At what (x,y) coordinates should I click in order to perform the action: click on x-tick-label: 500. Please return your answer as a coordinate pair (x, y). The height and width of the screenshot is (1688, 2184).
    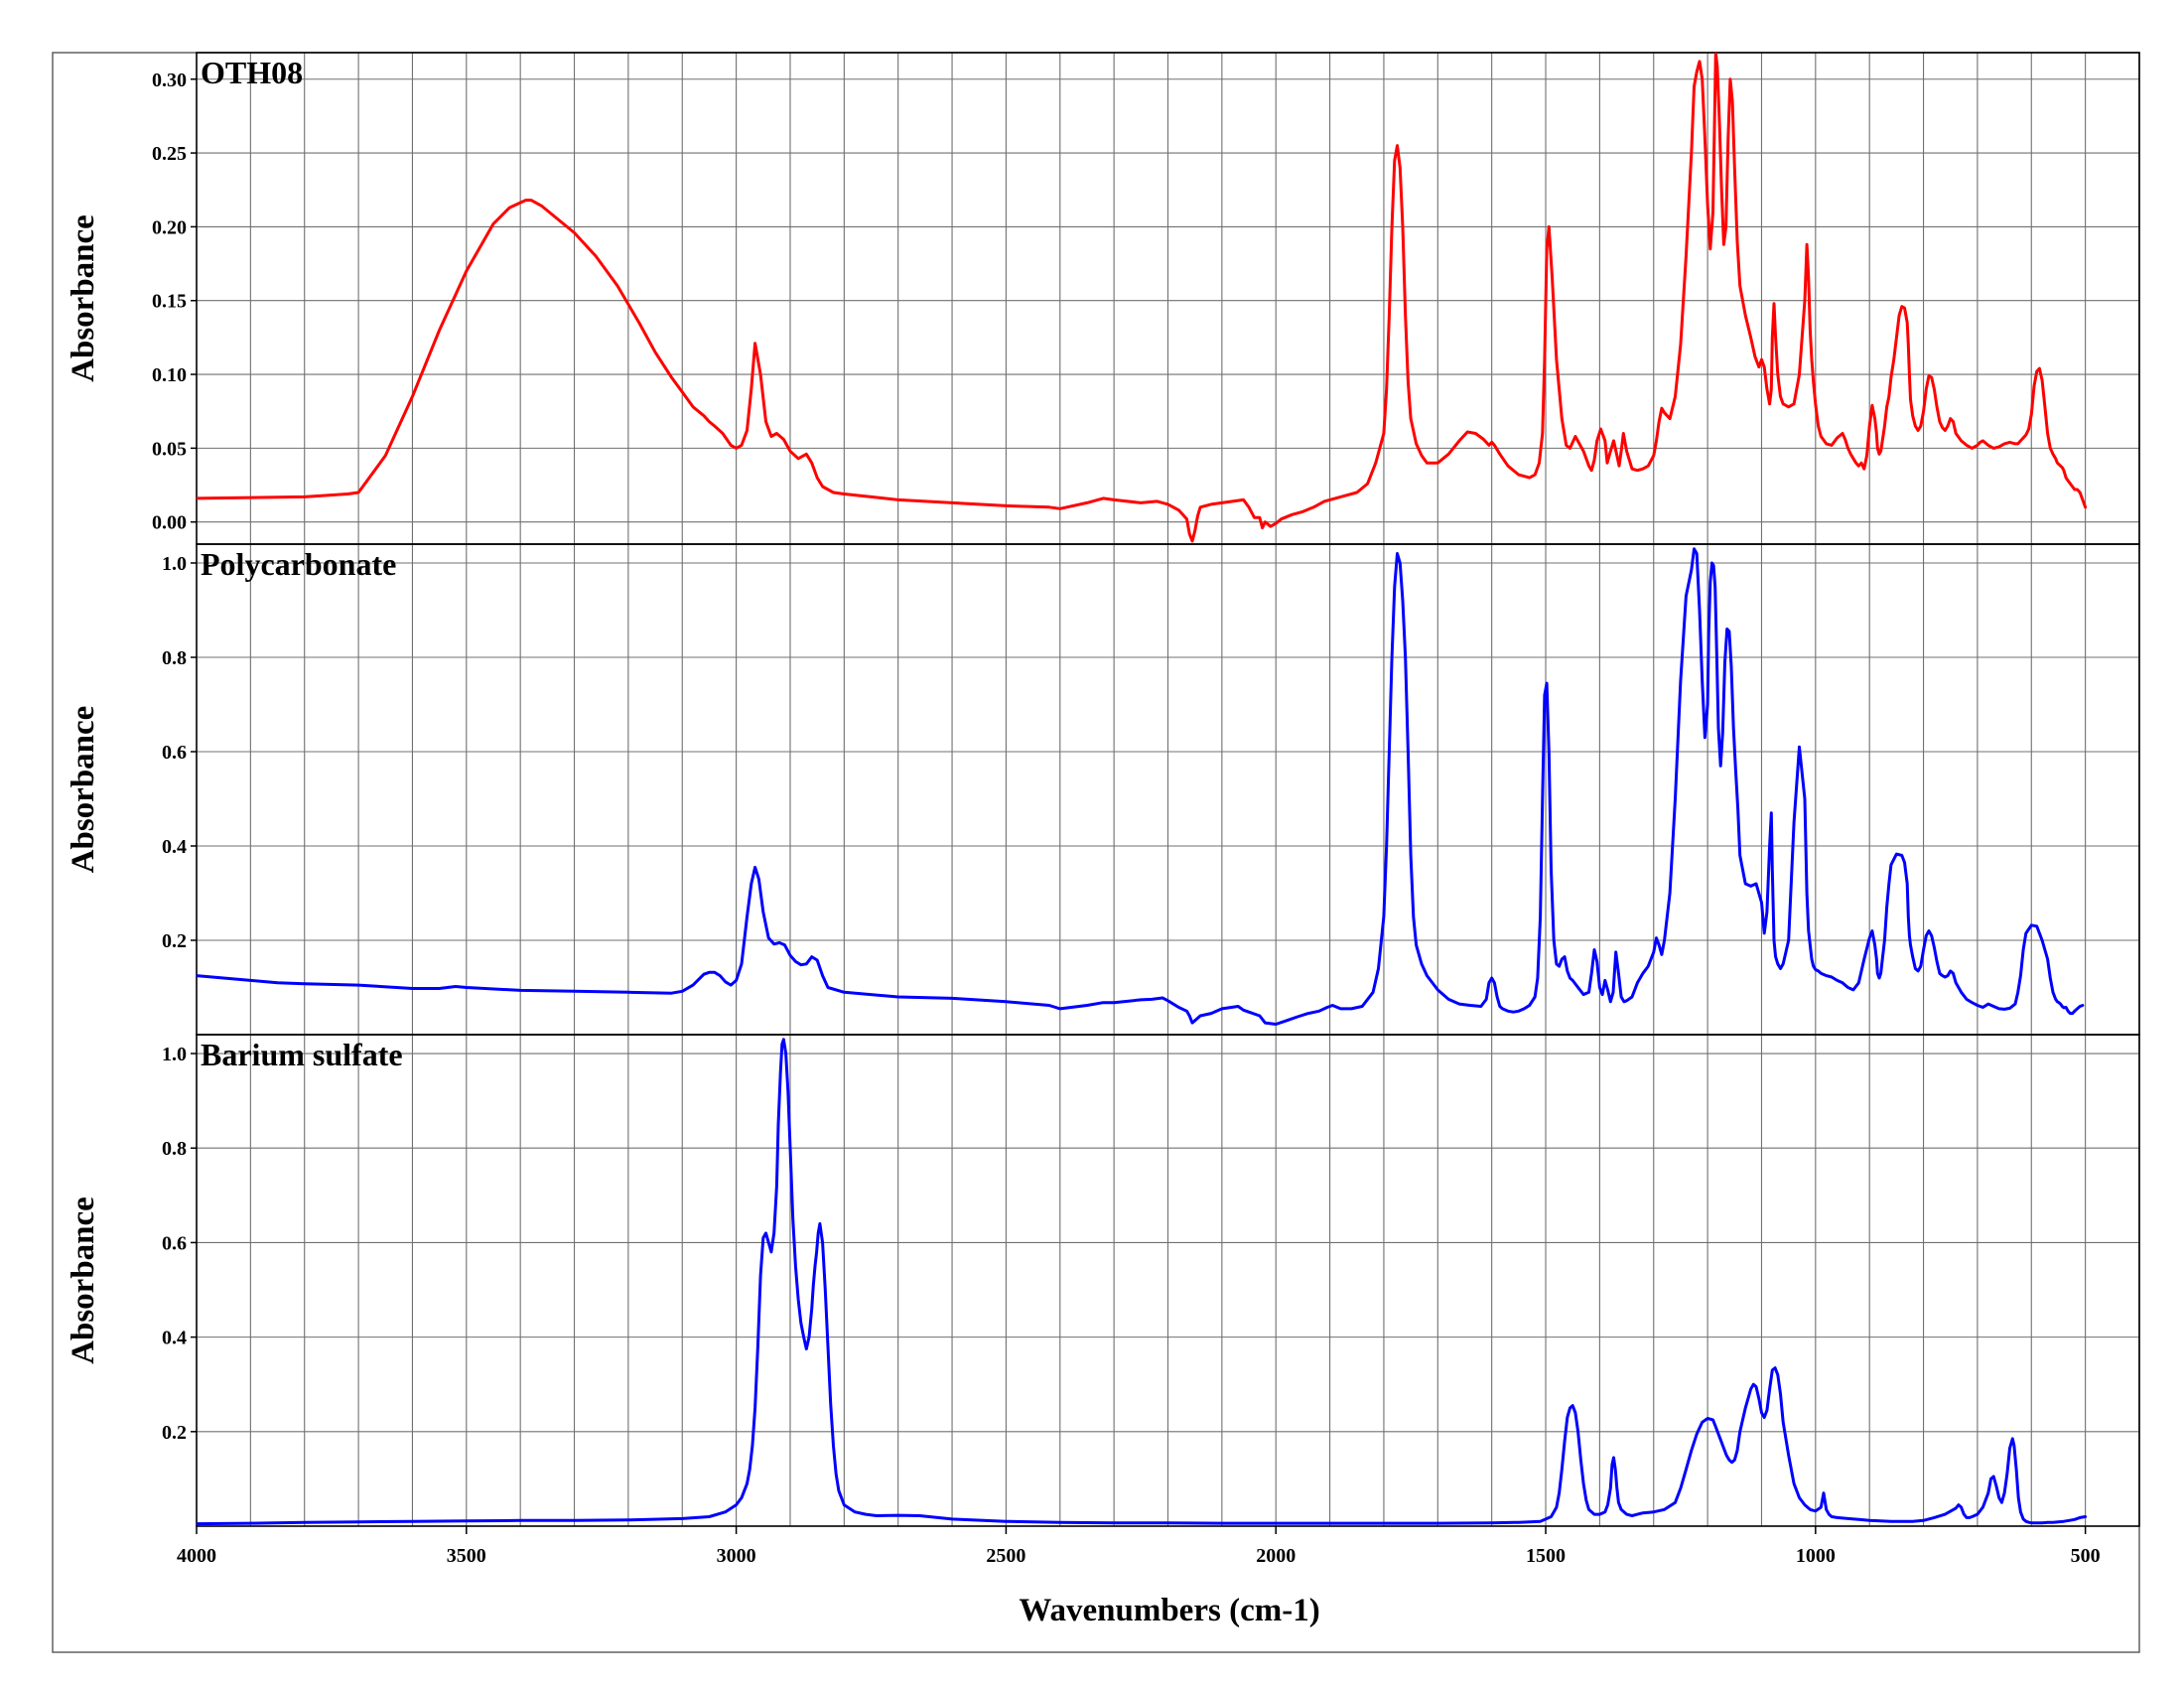
    Looking at the image, I should click on (2086, 1556).